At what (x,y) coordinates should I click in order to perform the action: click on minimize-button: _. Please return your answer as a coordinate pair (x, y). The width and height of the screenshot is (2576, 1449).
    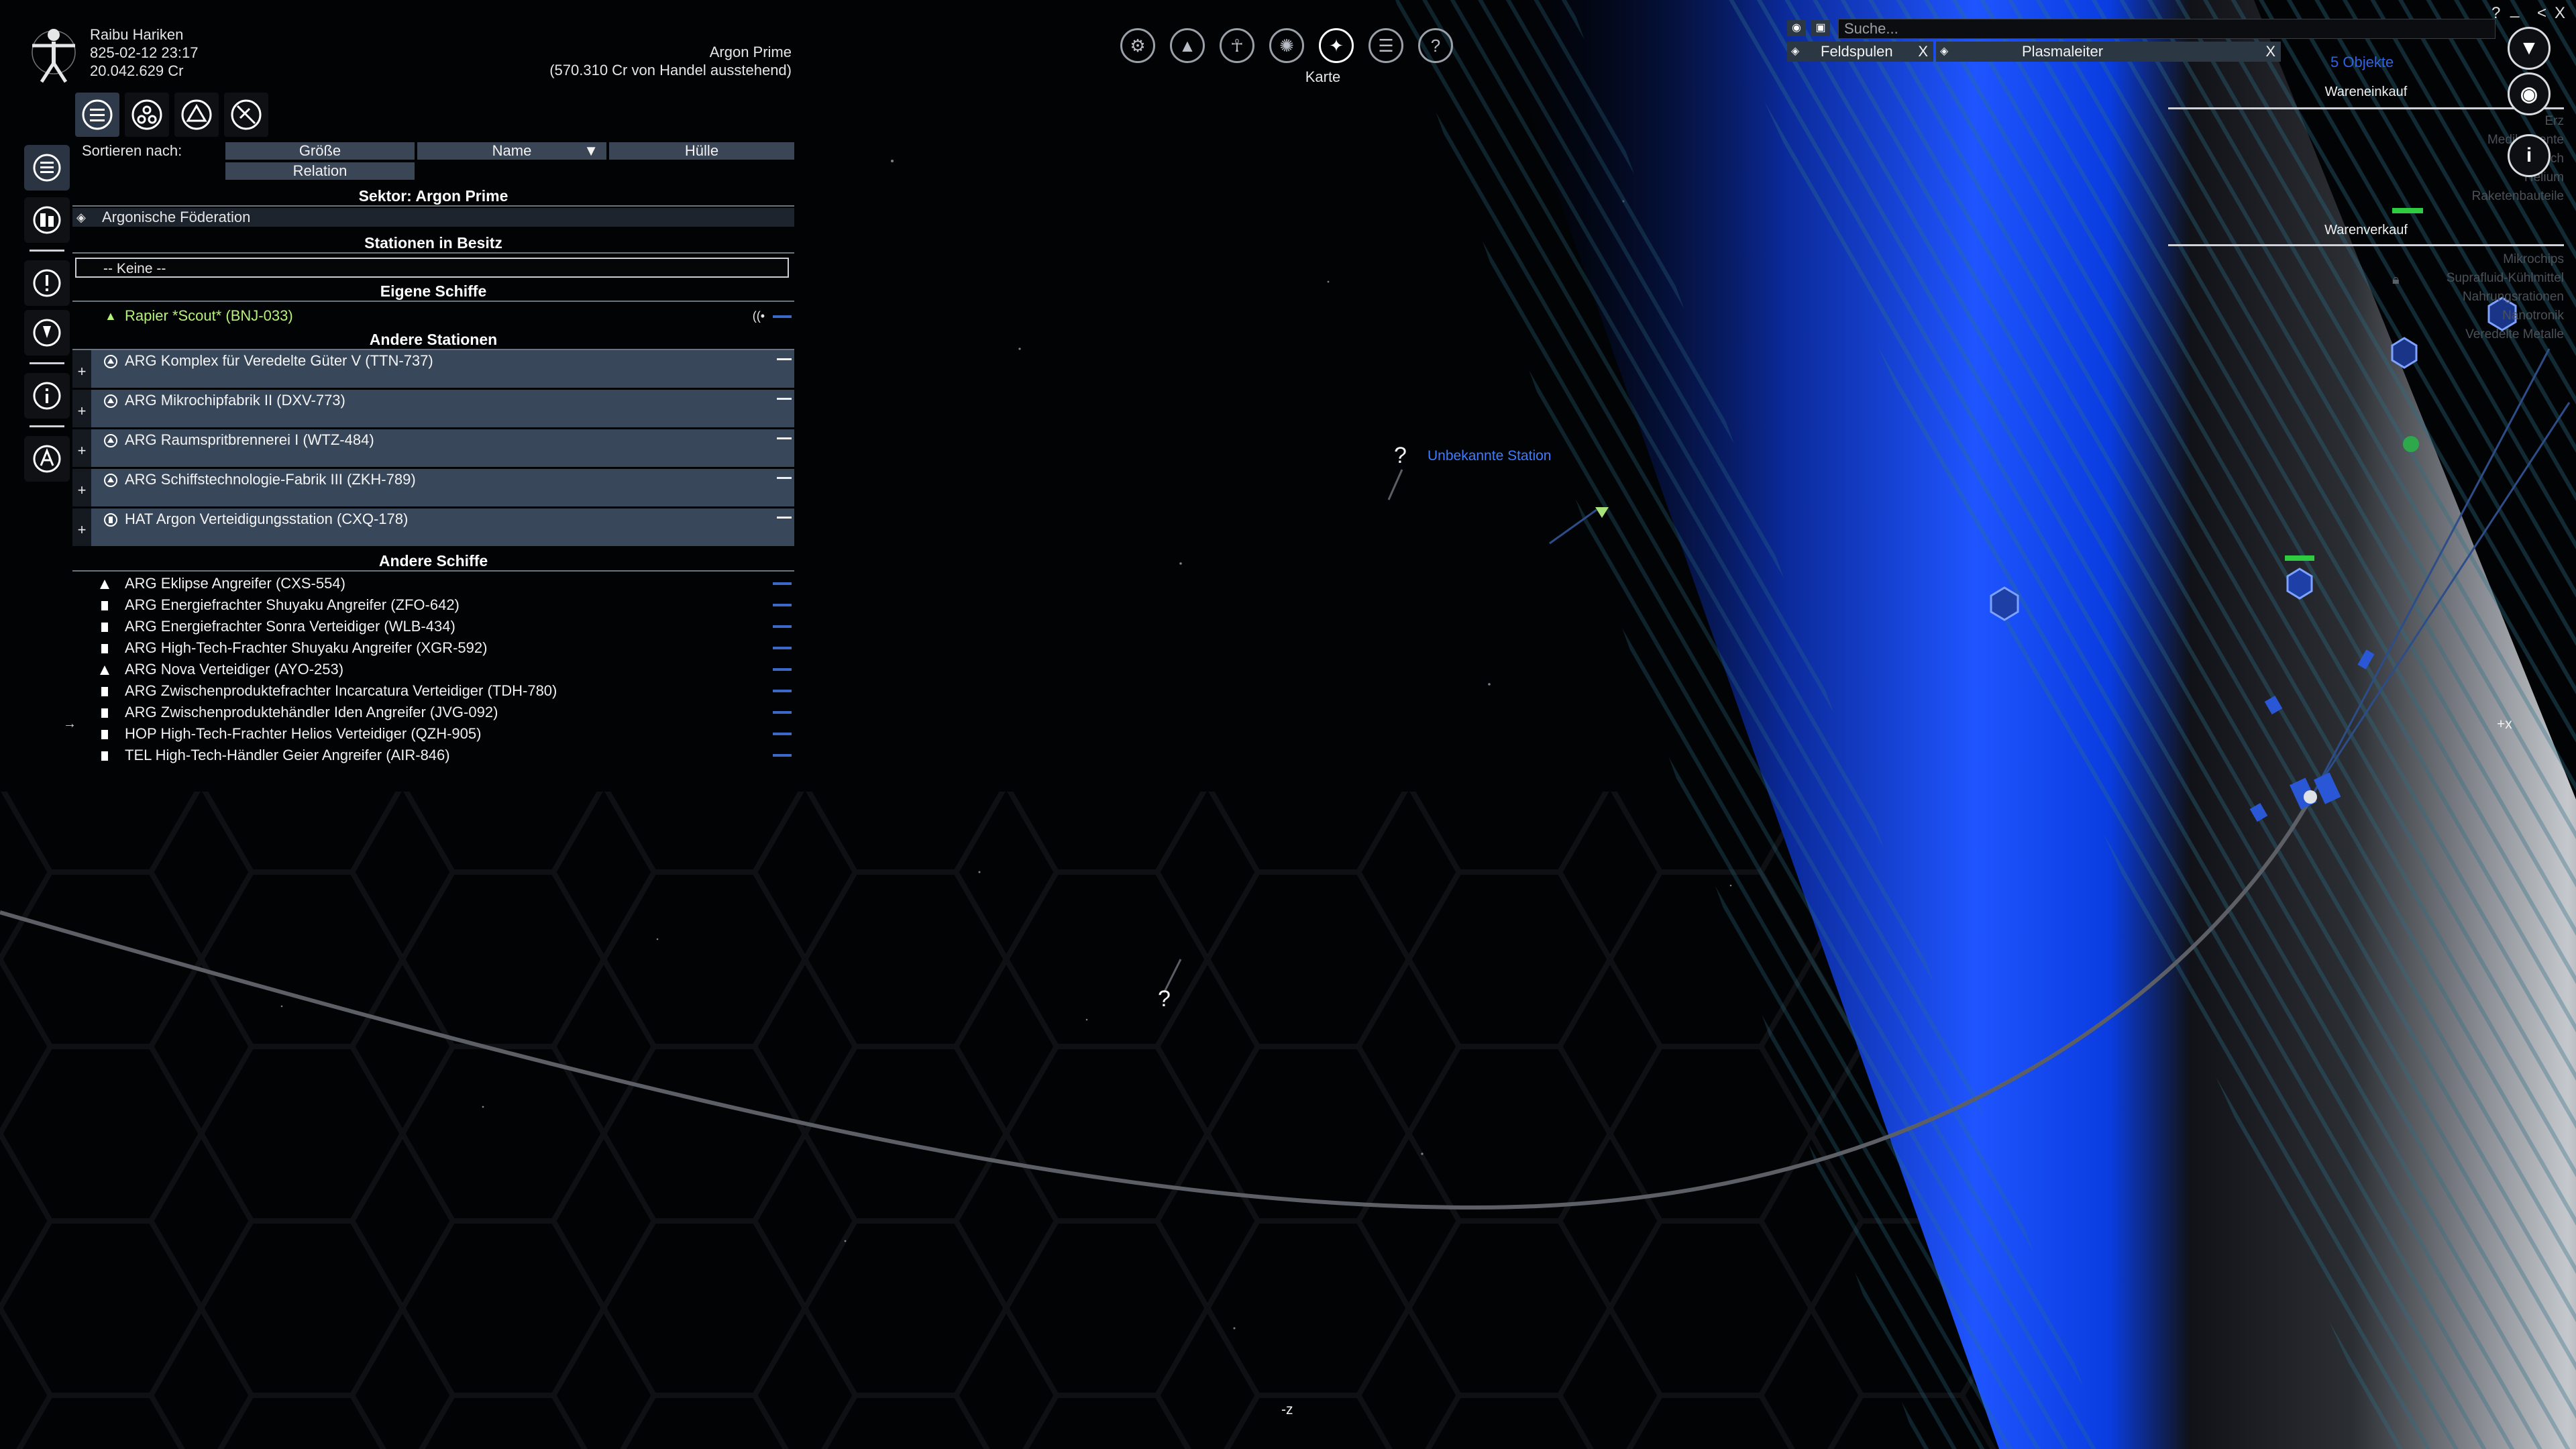
    Looking at the image, I should click on (2514, 9).